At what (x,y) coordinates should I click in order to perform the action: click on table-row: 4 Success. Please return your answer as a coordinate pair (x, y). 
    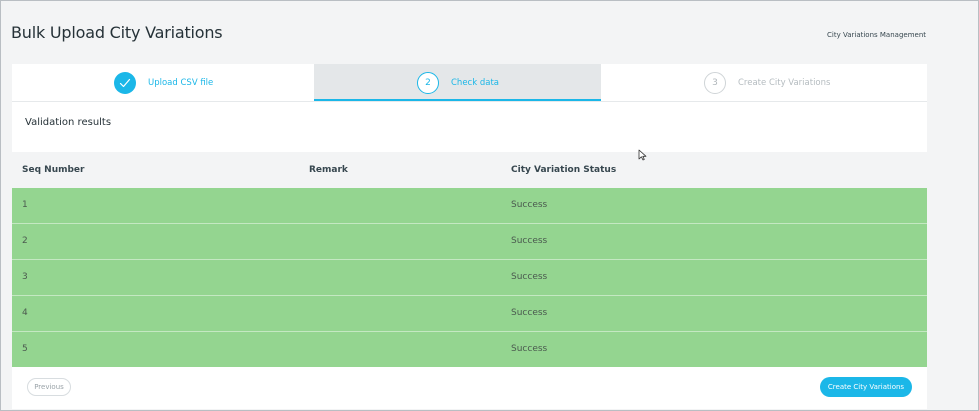
    Looking at the image, I should click on (469, 313).